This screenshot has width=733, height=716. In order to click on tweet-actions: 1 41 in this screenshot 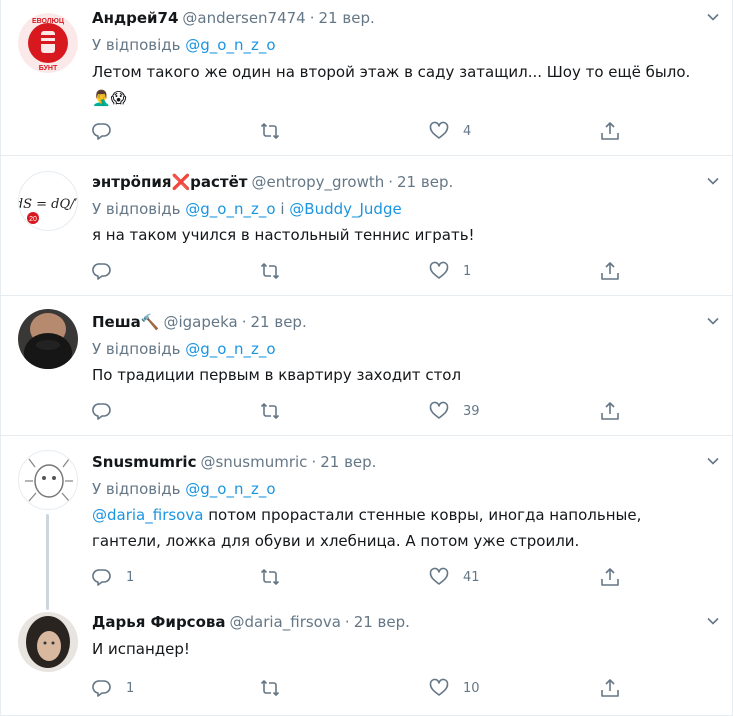, I will do `click(362, 577)`.